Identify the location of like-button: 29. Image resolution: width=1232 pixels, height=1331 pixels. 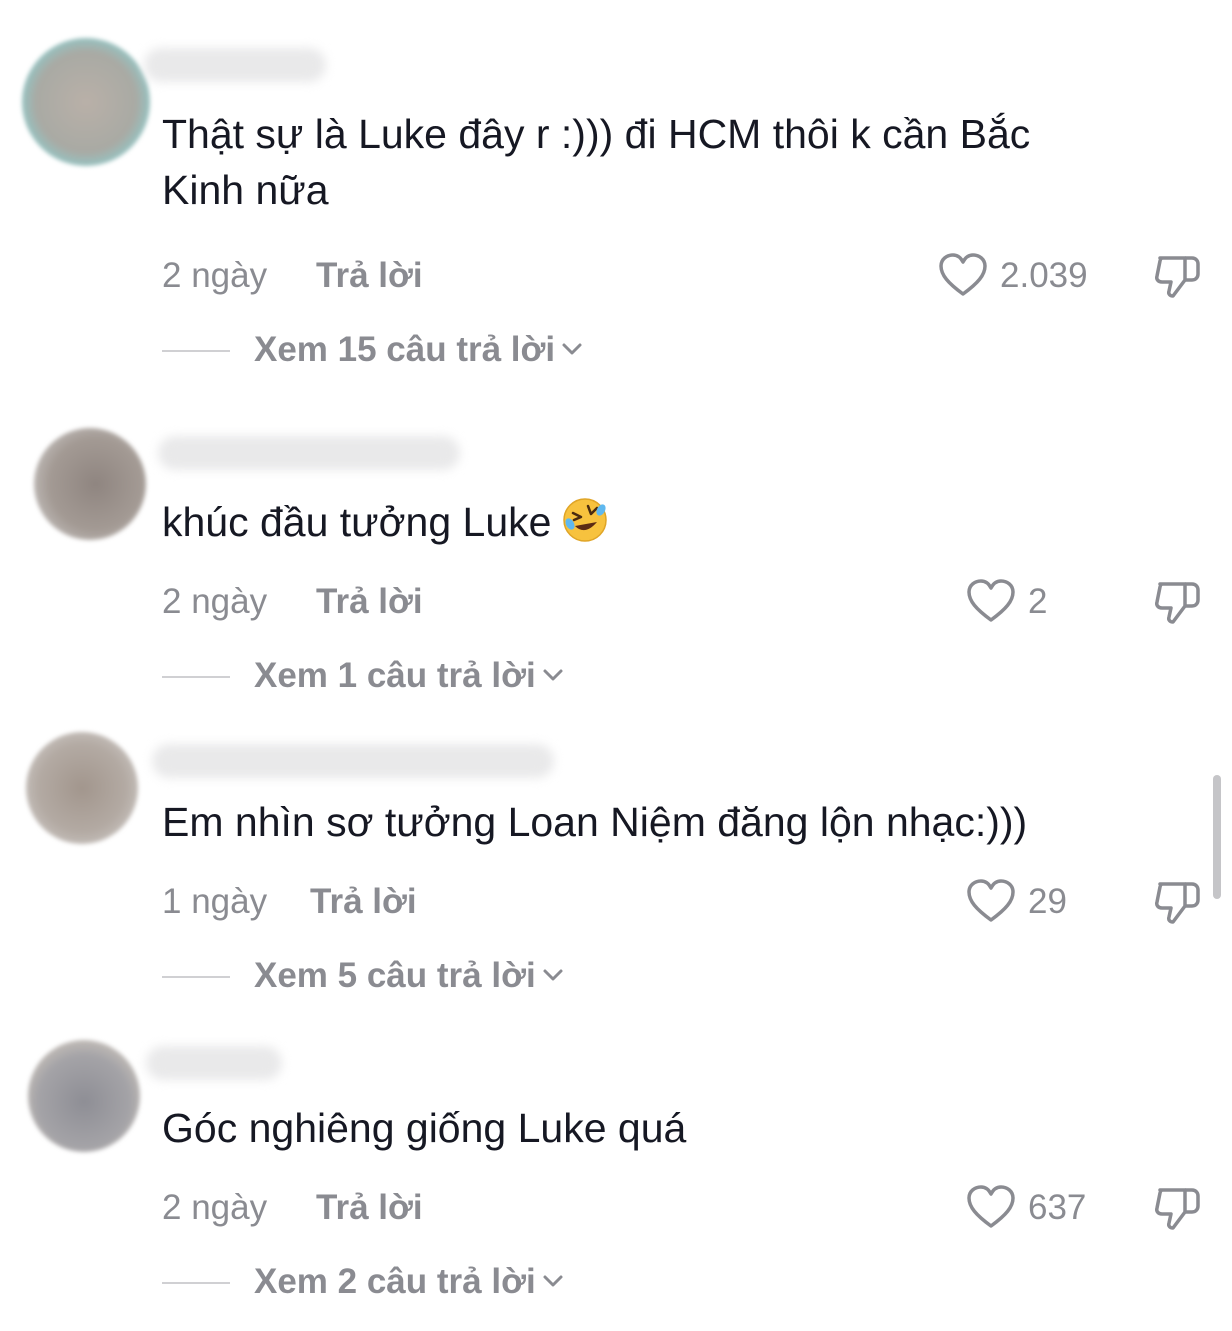
(1036, 901).